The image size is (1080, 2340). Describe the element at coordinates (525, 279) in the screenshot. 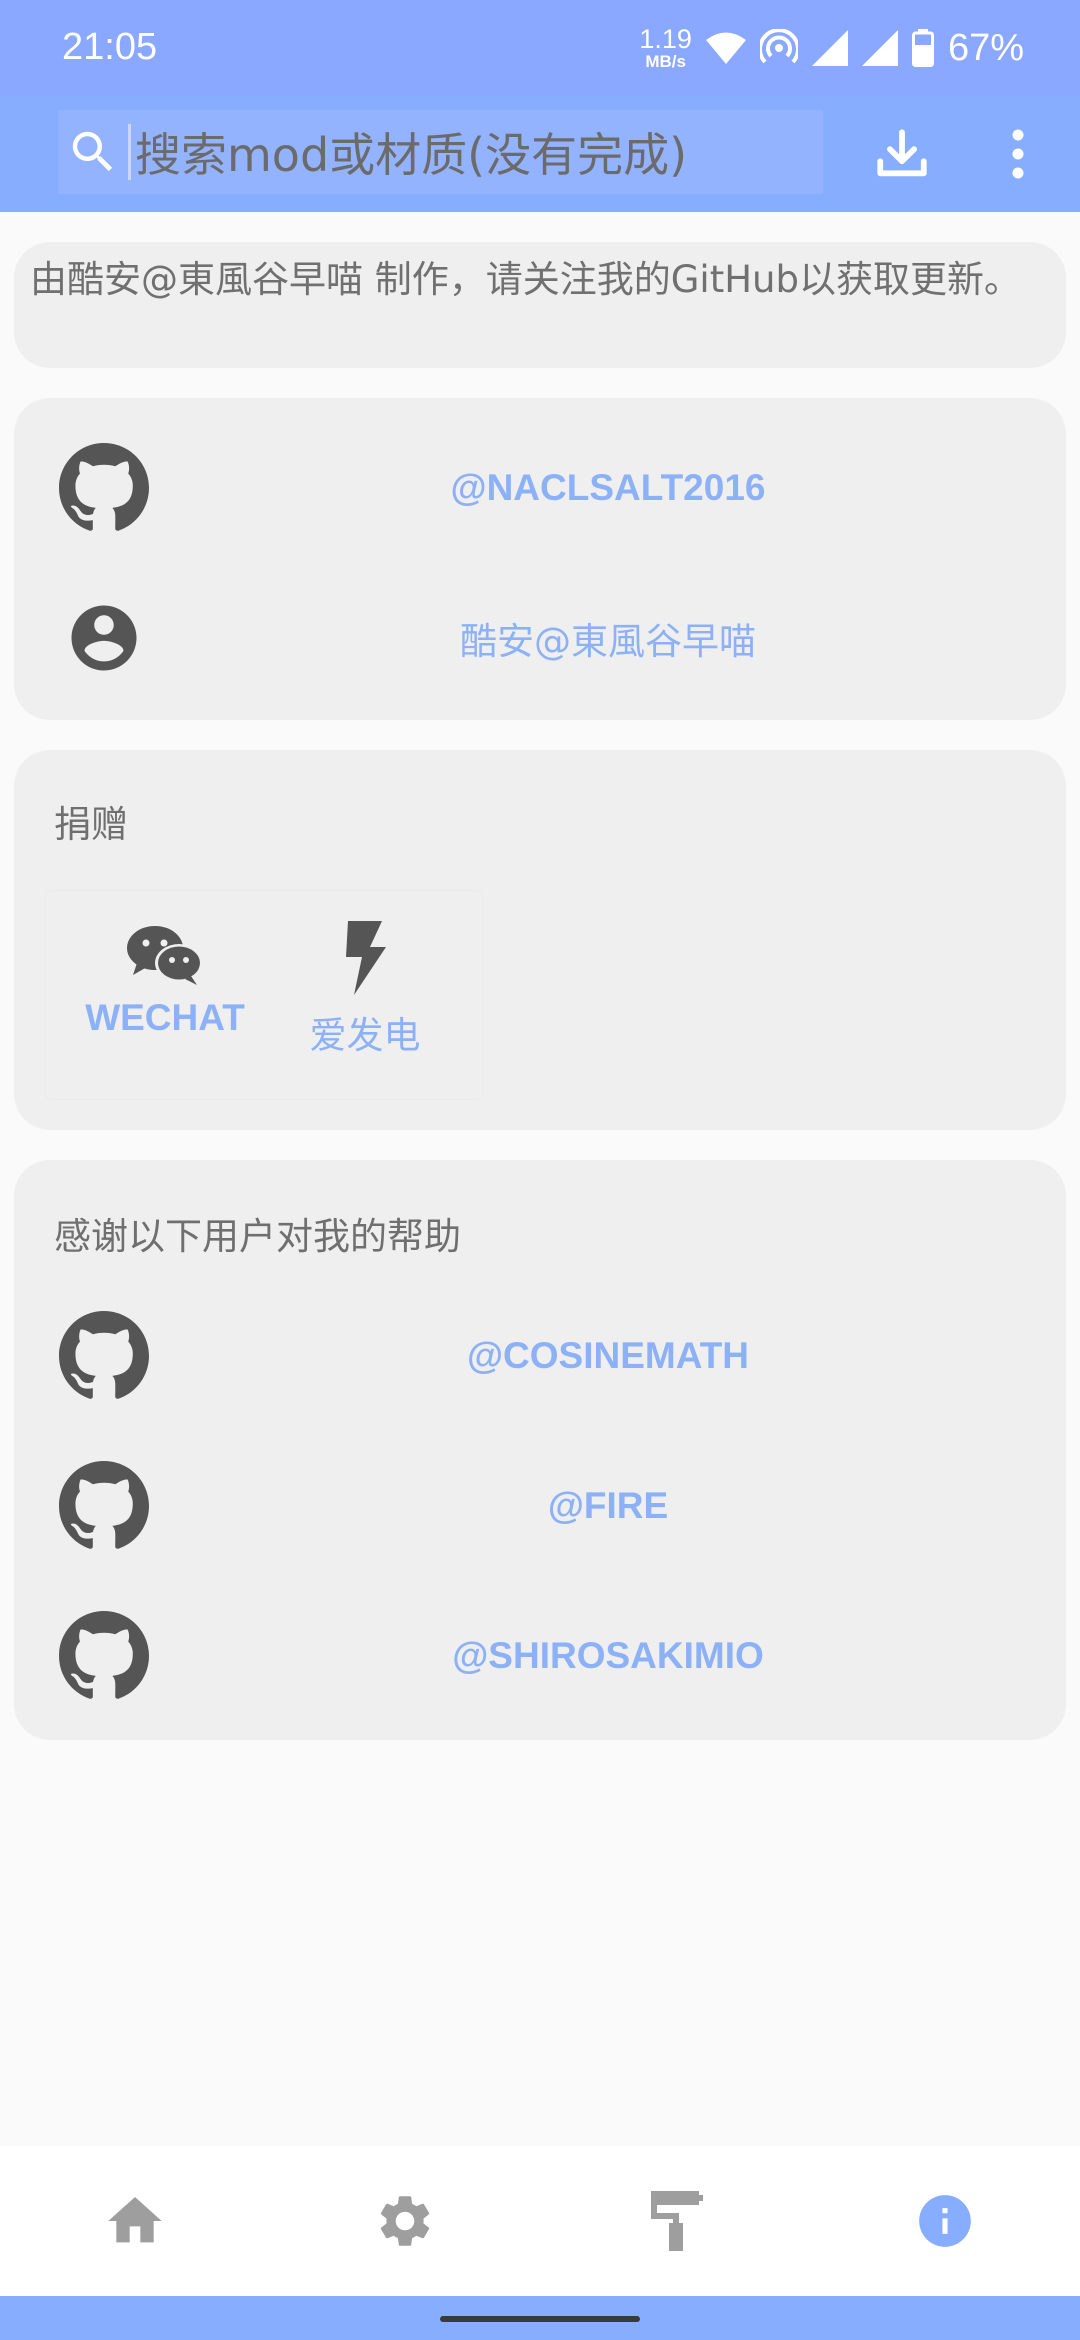

I see `notice-text: 由酷安@東風谷早喵 制作，请关注我的GitHub以获取更新。` at that location.